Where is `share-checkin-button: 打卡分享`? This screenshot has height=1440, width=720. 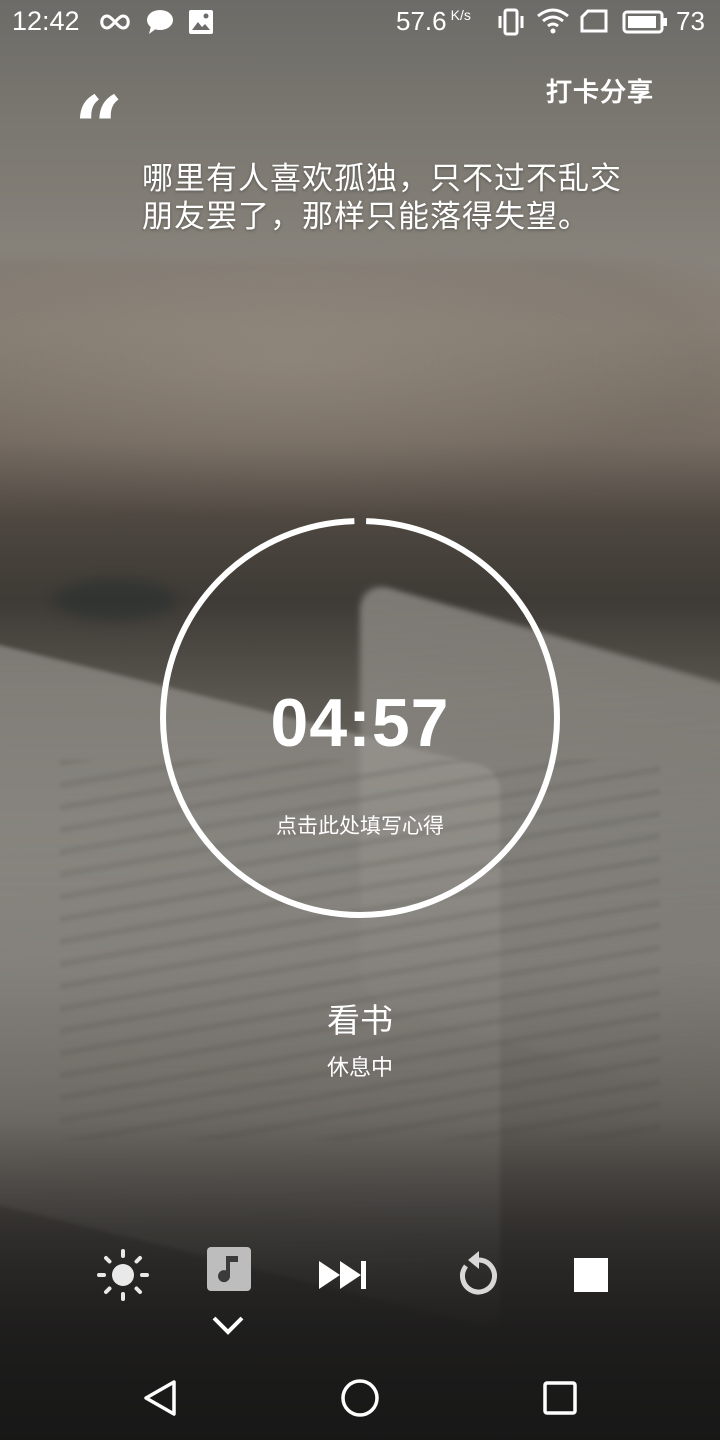
share-checkin-button: 打卡分享 is located at coordinates (600, 90).